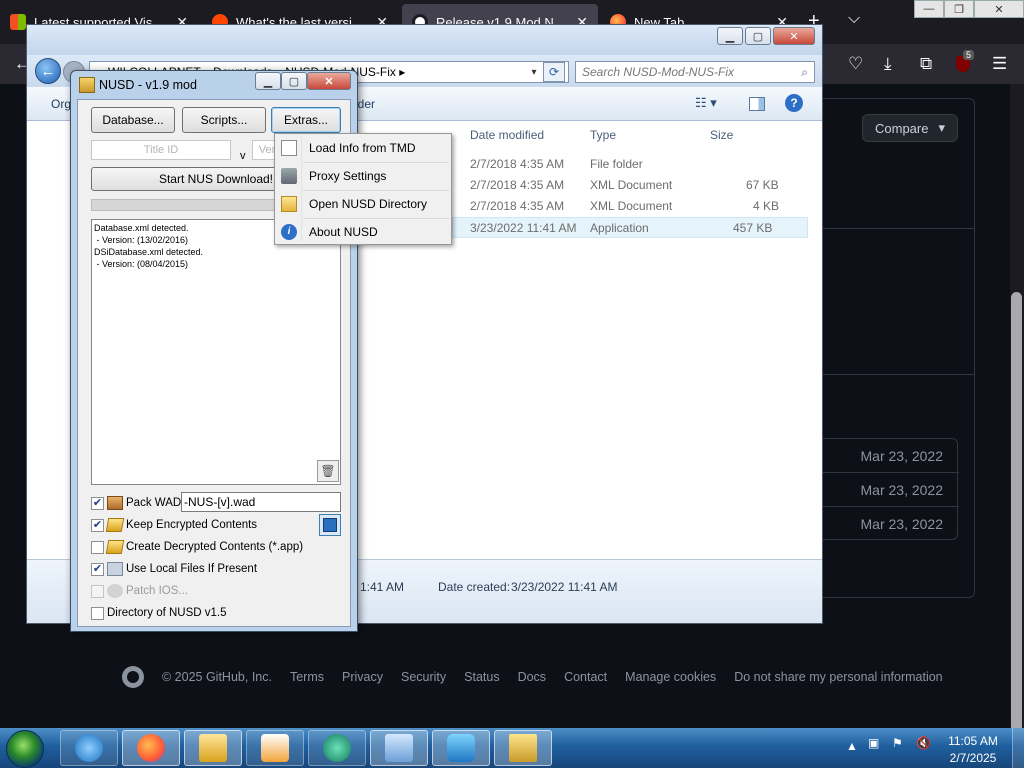  Describe the element at coordinates (167, 613) in the screenshot. I see `option-label: Directory of NUSD v1.5` at that location.